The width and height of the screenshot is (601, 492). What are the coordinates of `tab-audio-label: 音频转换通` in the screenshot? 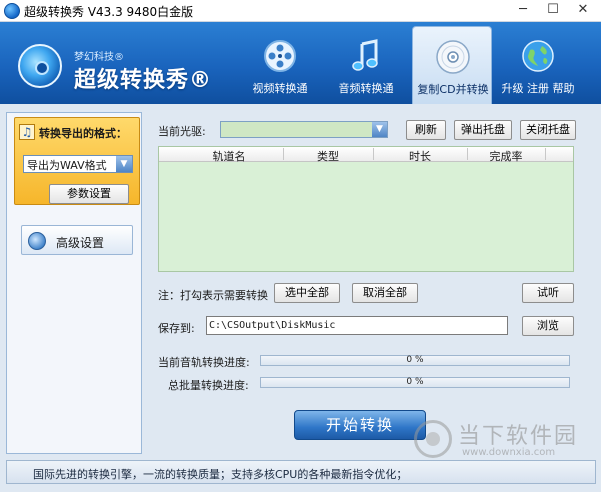 It's located at (366, 88).